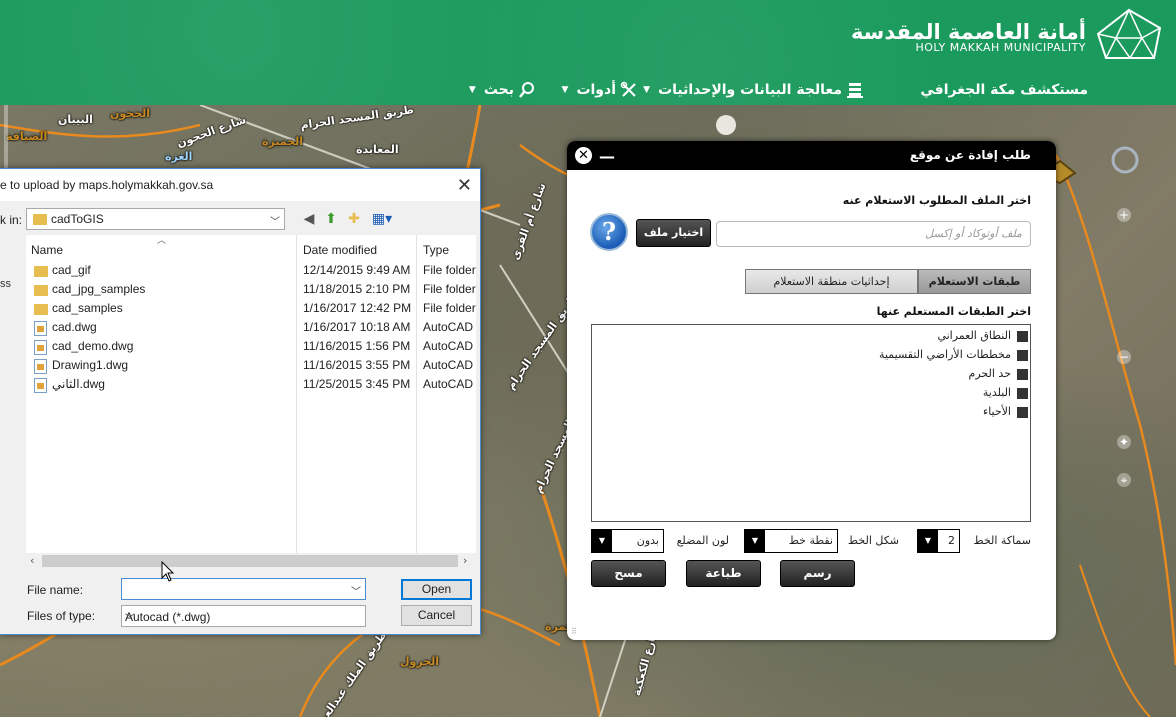 The width and height of the screenshot is (1176, 717). I want to click on nav-data-processing: معالجة البيانات والإحداثيات ▼, so click(753, 90).